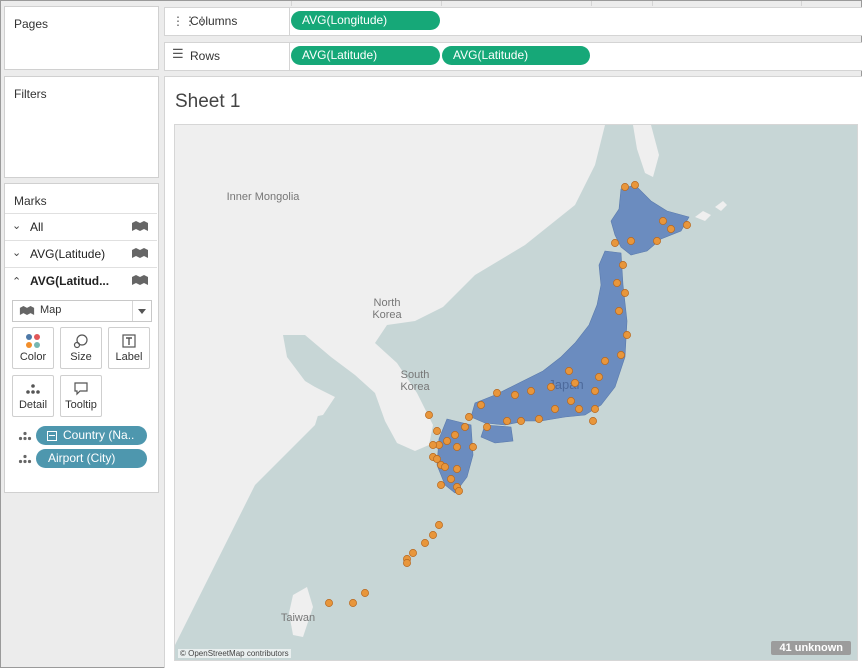  Describe the element at coordinates (51, 310) in the screenshot. I see `mark-type-value: Map` at that location.